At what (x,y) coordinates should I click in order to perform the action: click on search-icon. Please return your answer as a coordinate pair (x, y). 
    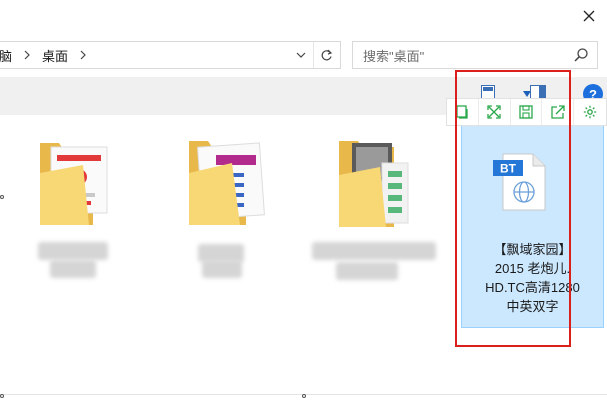
    Looking at the image, I should click on (581, 55).